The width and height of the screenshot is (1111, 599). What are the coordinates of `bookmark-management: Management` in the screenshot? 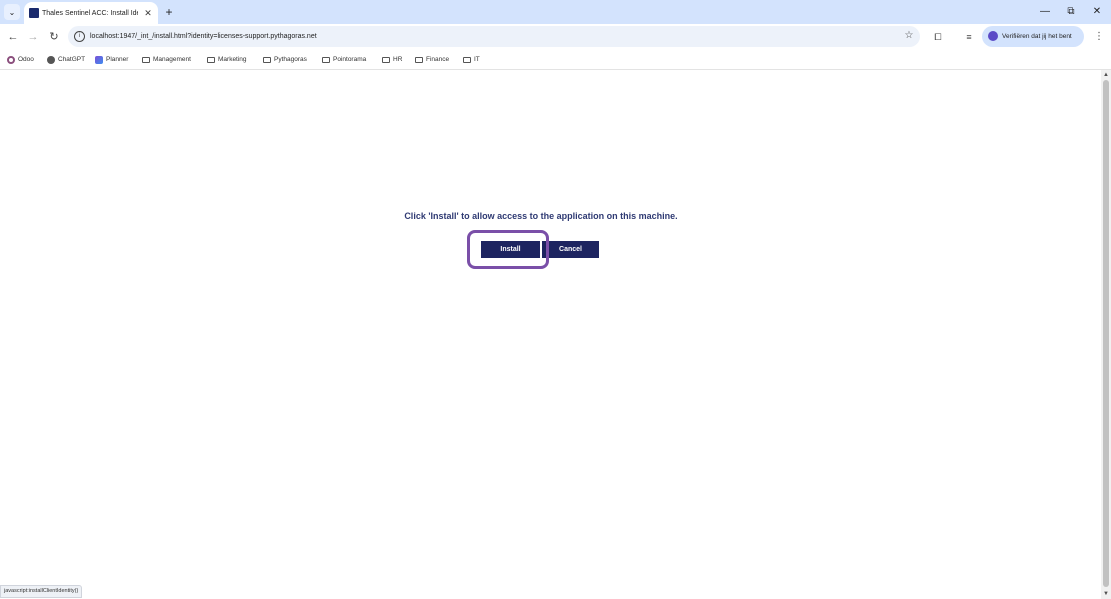 It's located at (166, 59).